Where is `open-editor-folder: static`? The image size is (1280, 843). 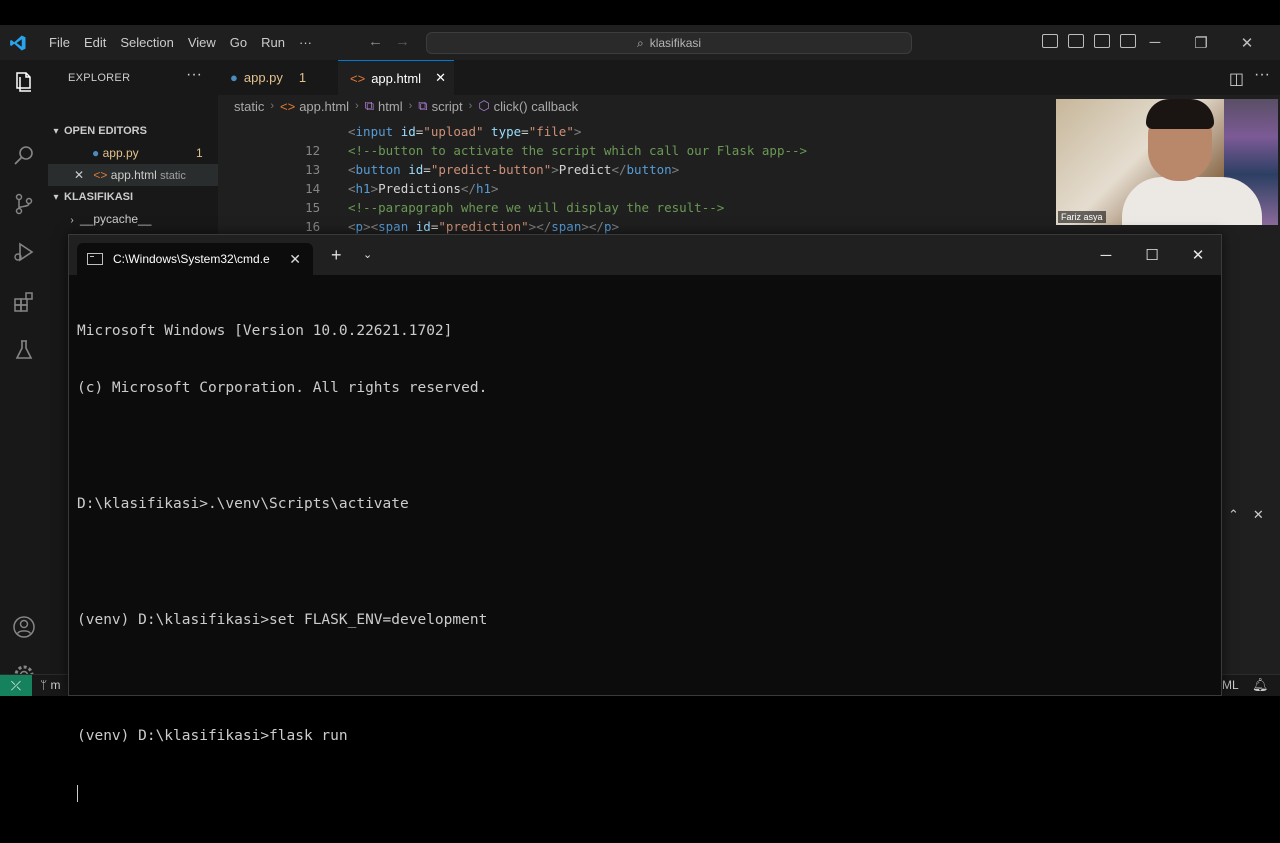
open-editor-folder: static is located at coordinates (173, 176).